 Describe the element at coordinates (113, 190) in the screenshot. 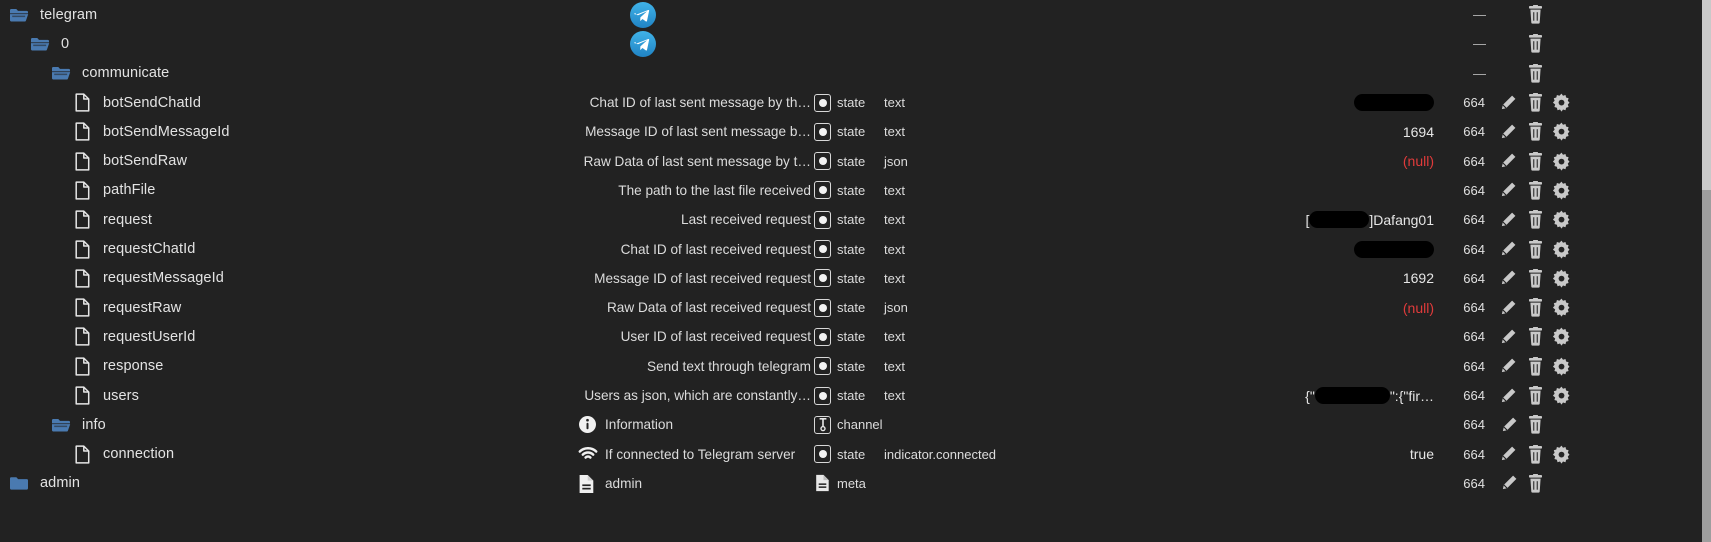

I see `tree-node-pathFile: pathFile` at that location.